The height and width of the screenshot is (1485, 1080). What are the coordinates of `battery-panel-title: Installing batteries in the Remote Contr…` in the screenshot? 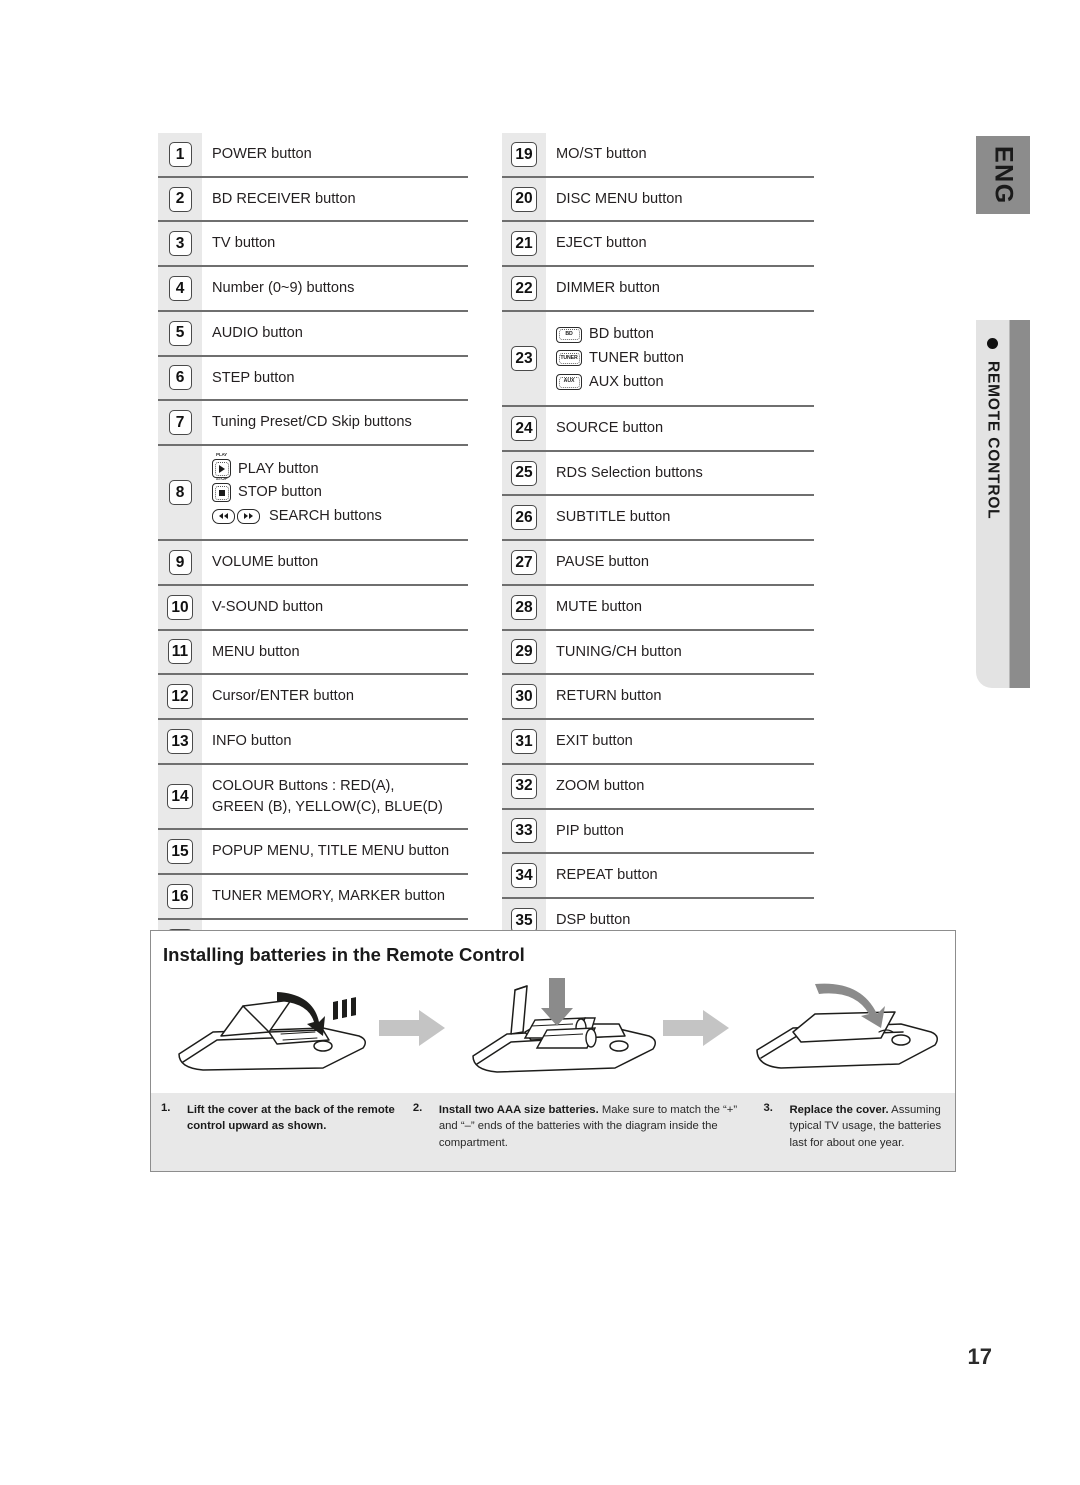 It's located at (344, 954).